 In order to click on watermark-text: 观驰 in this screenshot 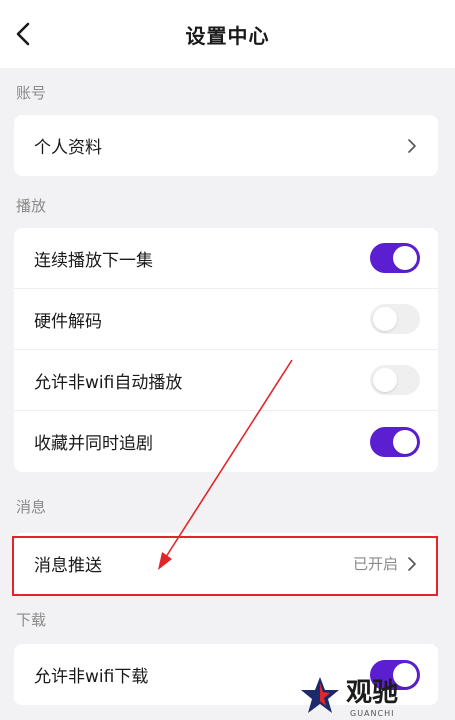, I will do `click(372, 693)`.